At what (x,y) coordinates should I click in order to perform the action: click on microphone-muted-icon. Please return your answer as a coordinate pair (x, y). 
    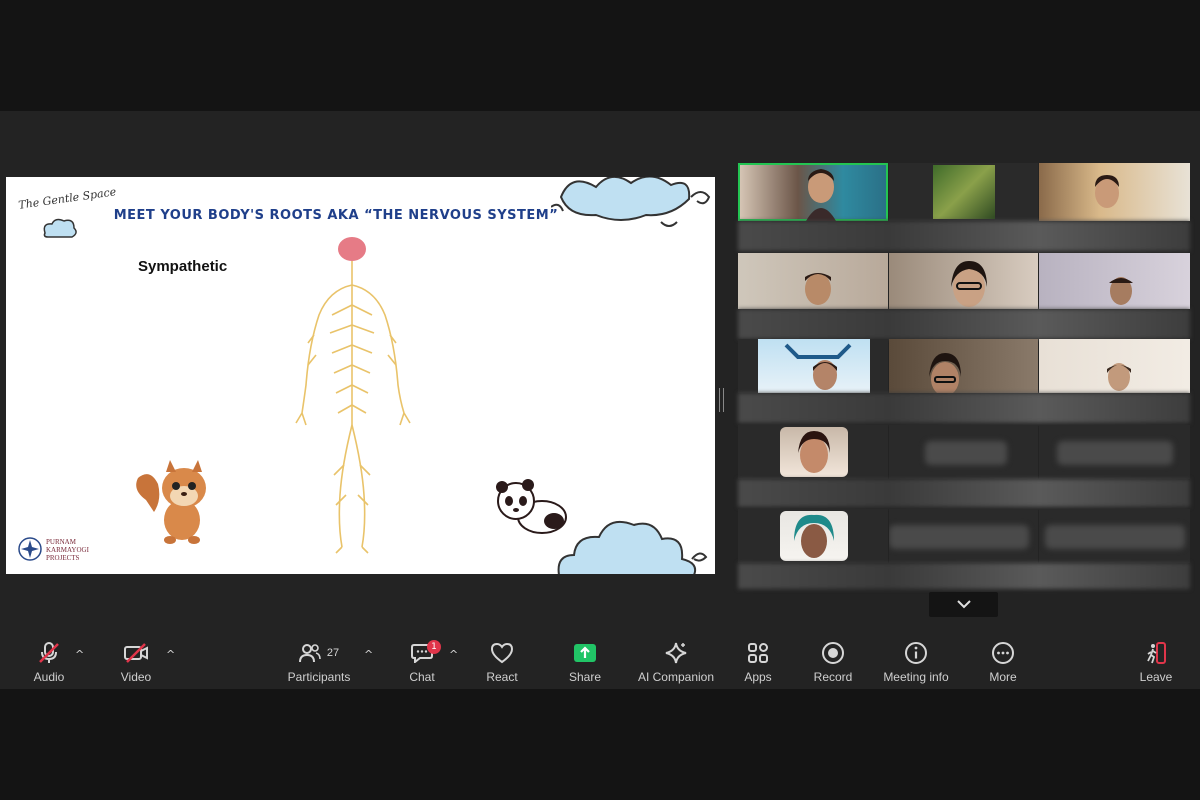
    Looking at the image, I should click on (49, 652).